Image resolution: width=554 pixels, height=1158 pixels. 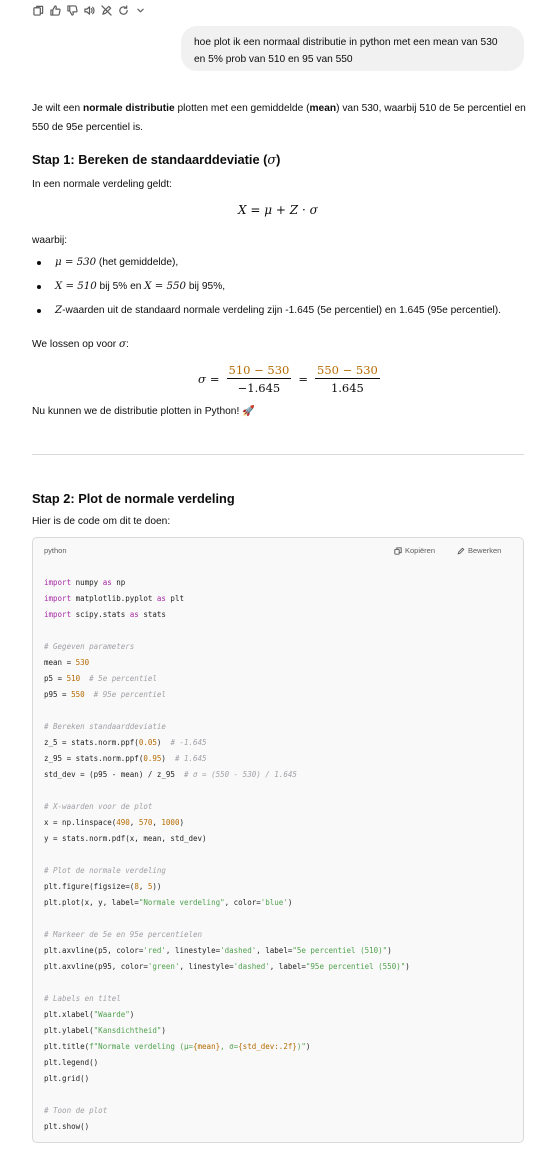 I want to click on code-token: # Labels en titel, so click(x=82, y=998).